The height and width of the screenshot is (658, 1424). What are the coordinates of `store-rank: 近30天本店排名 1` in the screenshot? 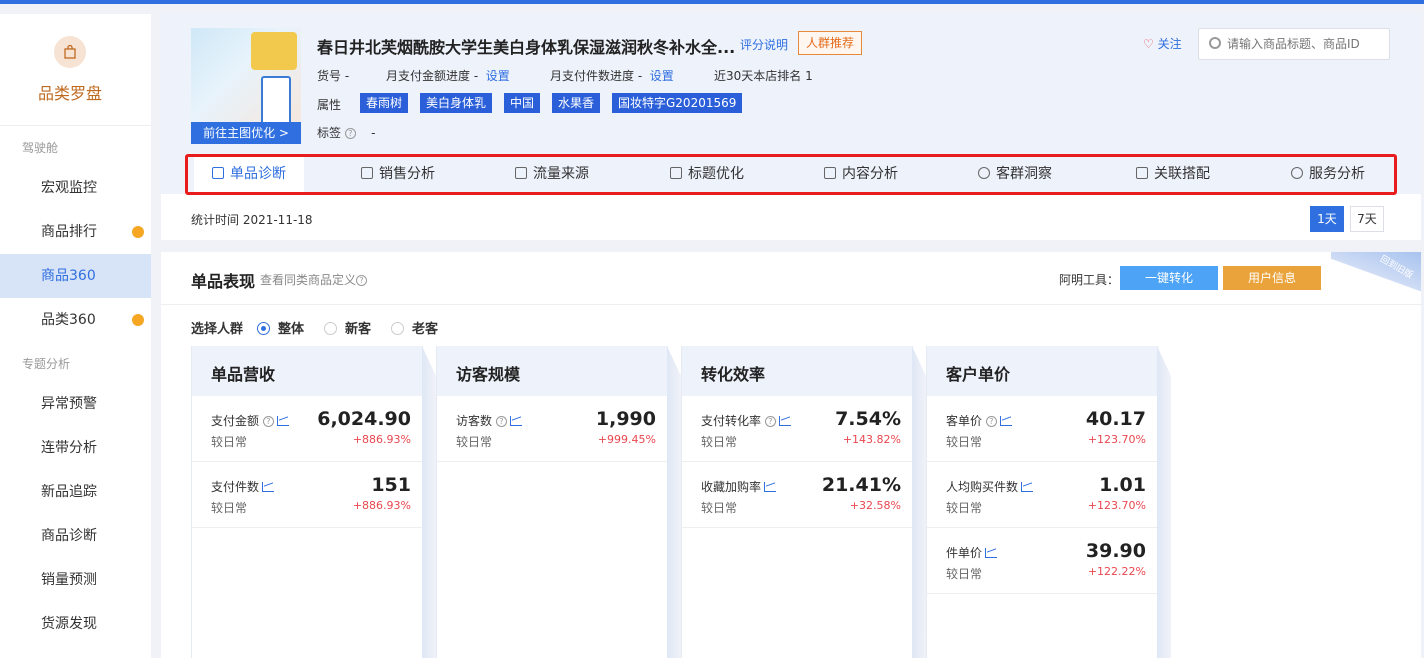 It's located at (763, 76).